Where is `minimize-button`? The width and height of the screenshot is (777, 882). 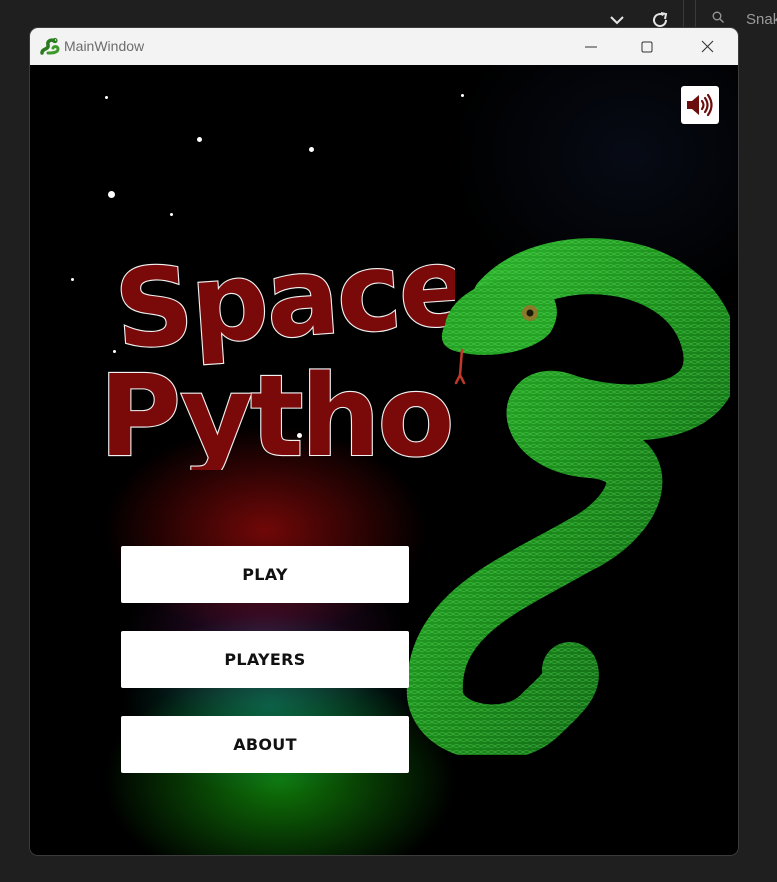 minimize-button is located at coordinates (591, 46).